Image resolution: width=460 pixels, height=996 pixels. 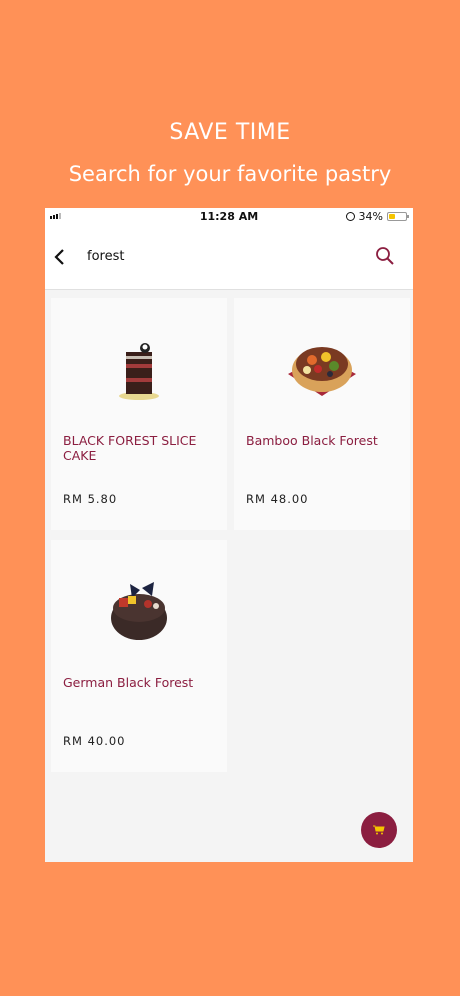 What do you see at coordinates (277, 499) in the screenshot?
I see `product-price: RM 48.00` at bounding box center [277, 499].